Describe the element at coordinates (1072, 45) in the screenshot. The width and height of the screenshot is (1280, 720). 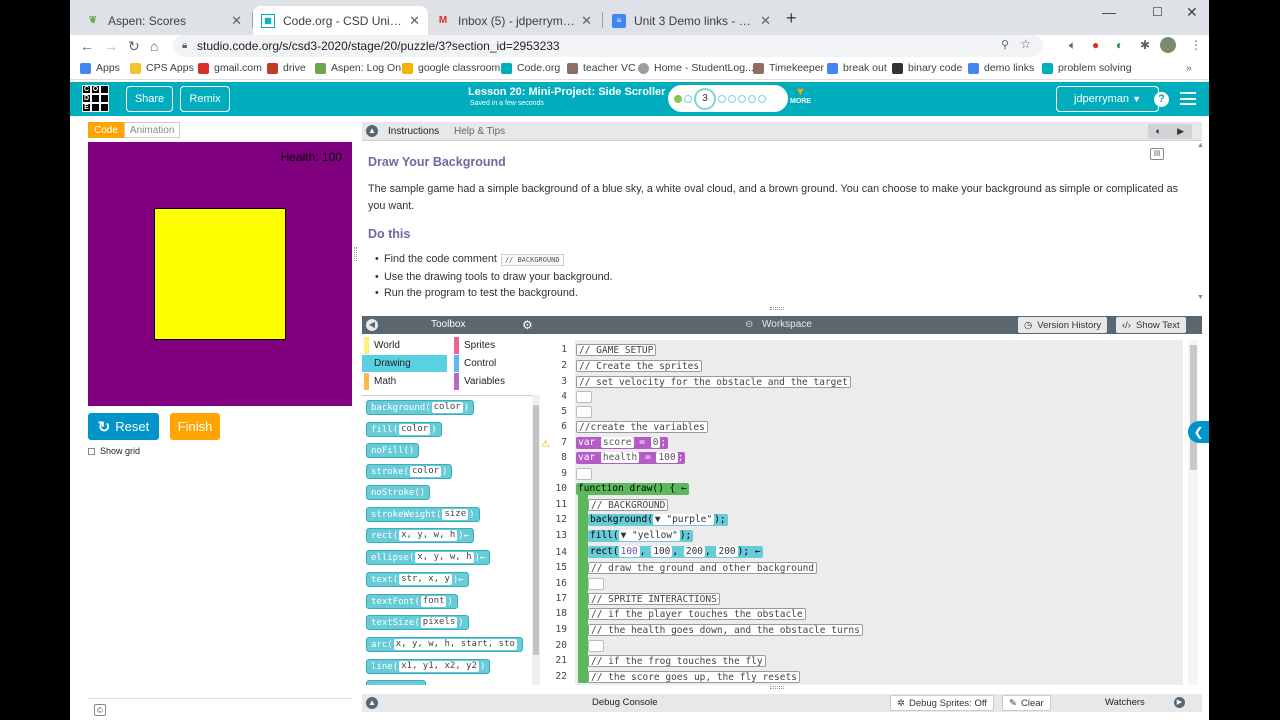
I see `mute-icon: 🔈︎` at that location.